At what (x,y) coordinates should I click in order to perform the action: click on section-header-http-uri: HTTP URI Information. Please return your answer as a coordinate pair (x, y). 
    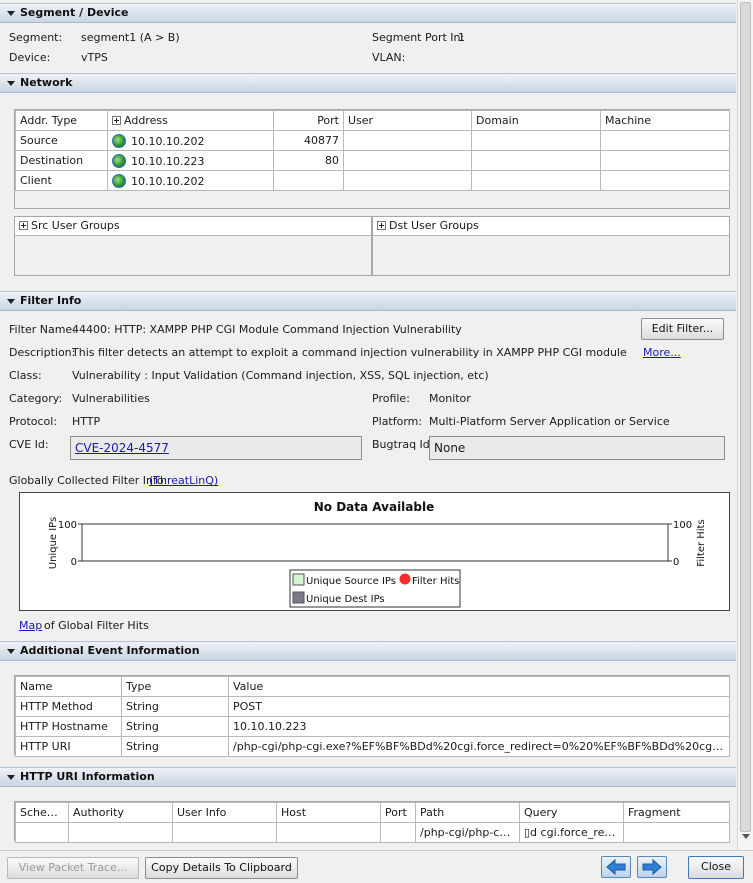
    Looking at the image, I should click on (368, 777).